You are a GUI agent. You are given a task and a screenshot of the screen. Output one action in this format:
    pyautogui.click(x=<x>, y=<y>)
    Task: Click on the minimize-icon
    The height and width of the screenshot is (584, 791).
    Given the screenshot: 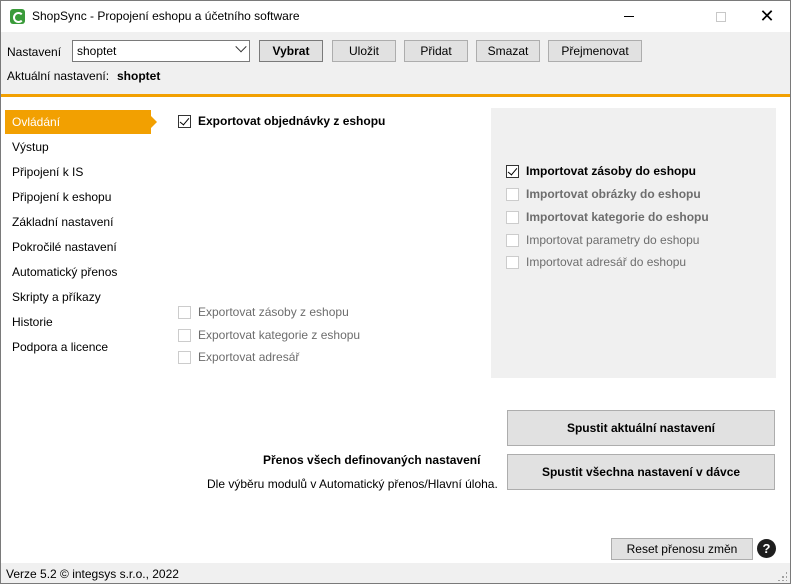 What is the action you would take?
    pyautogui.click(x=629, y=16)
    